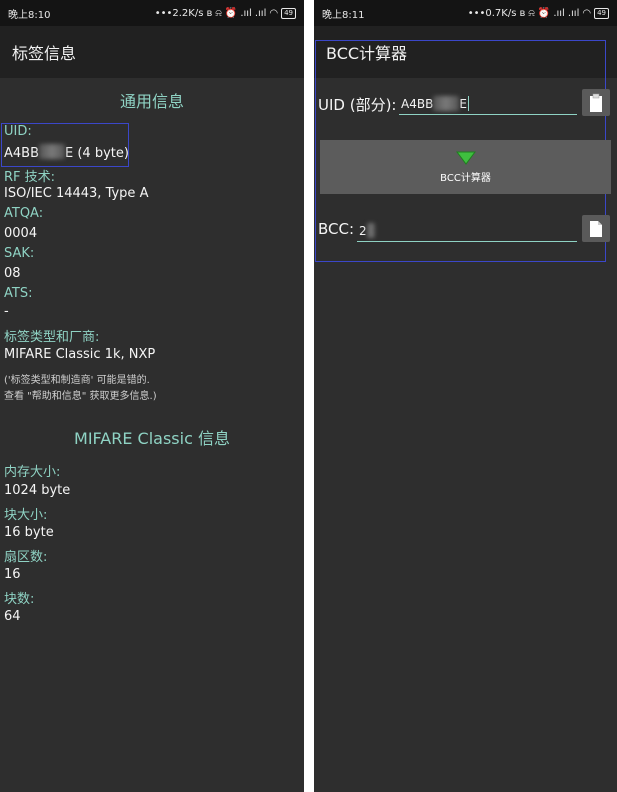 The width and height of the screenshot is (617, 792). Describe the element at coordinates (465, 13) in the screenshot. I see `status-bar: 晚上8:11 •••0.7K/s ʙ ⍾ ⏰ .ııl .ııl ◠ 49` at that location.